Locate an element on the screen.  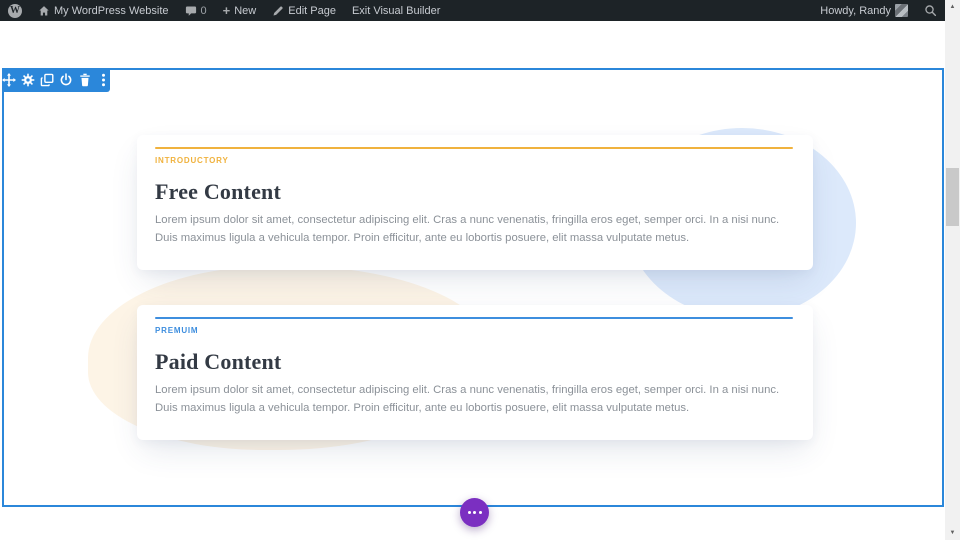
comments-count: 0 is located at coordinates (203, 10).